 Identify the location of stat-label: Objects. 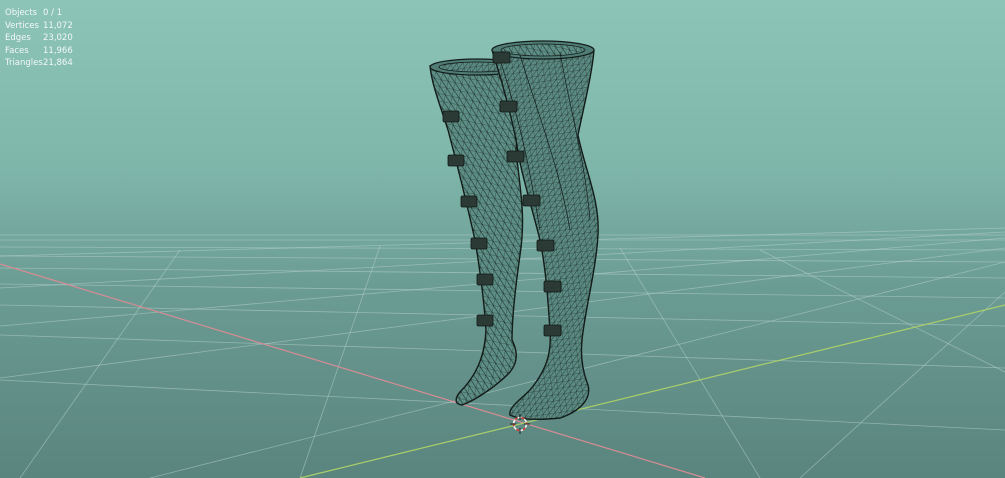
(21, 13).